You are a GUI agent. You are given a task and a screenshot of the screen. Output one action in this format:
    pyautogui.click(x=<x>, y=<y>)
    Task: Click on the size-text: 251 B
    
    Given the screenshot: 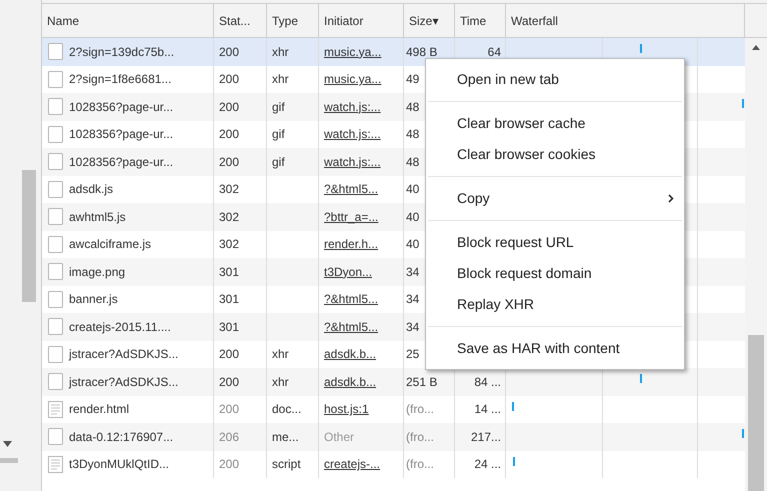 What is the action you would take?
    pyautogui.click(x=422, y=382)
    